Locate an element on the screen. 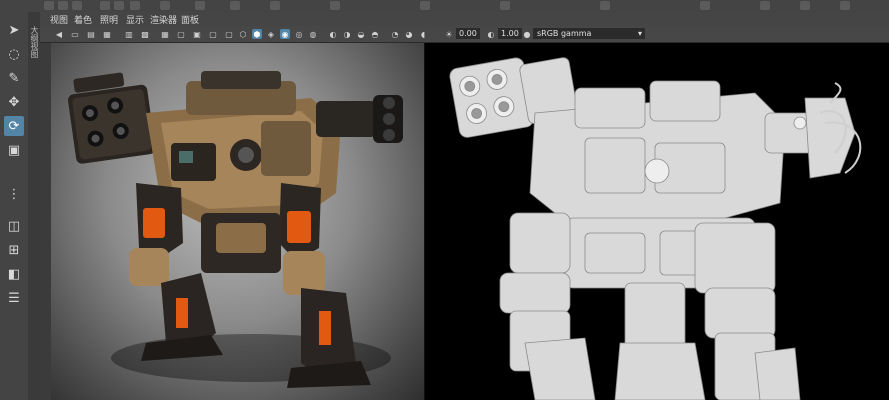  two-d-pan-icon: ▥ is located at coordinates (129, 34).